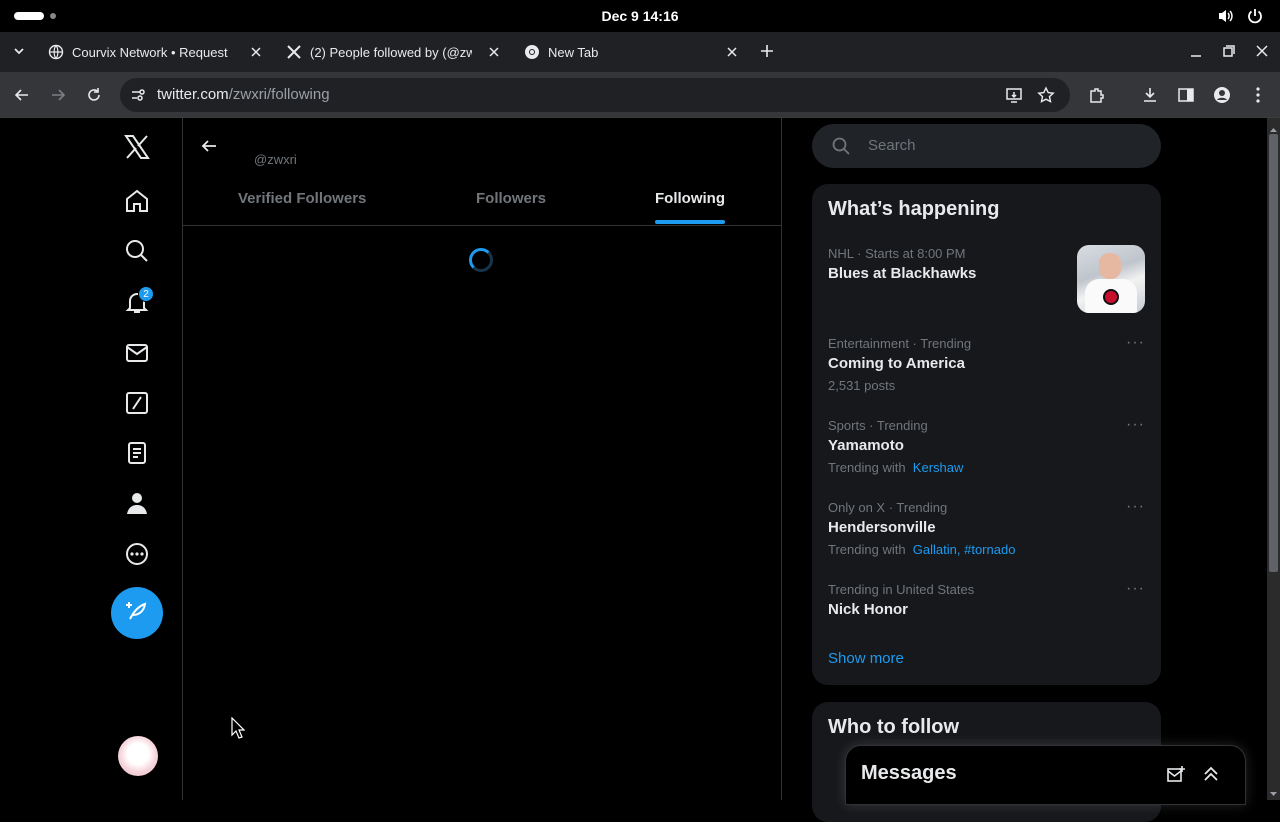 The image size is (1280, 822). I want to click on tab-title: (2) People followed by (@zw, so click(391, 52).